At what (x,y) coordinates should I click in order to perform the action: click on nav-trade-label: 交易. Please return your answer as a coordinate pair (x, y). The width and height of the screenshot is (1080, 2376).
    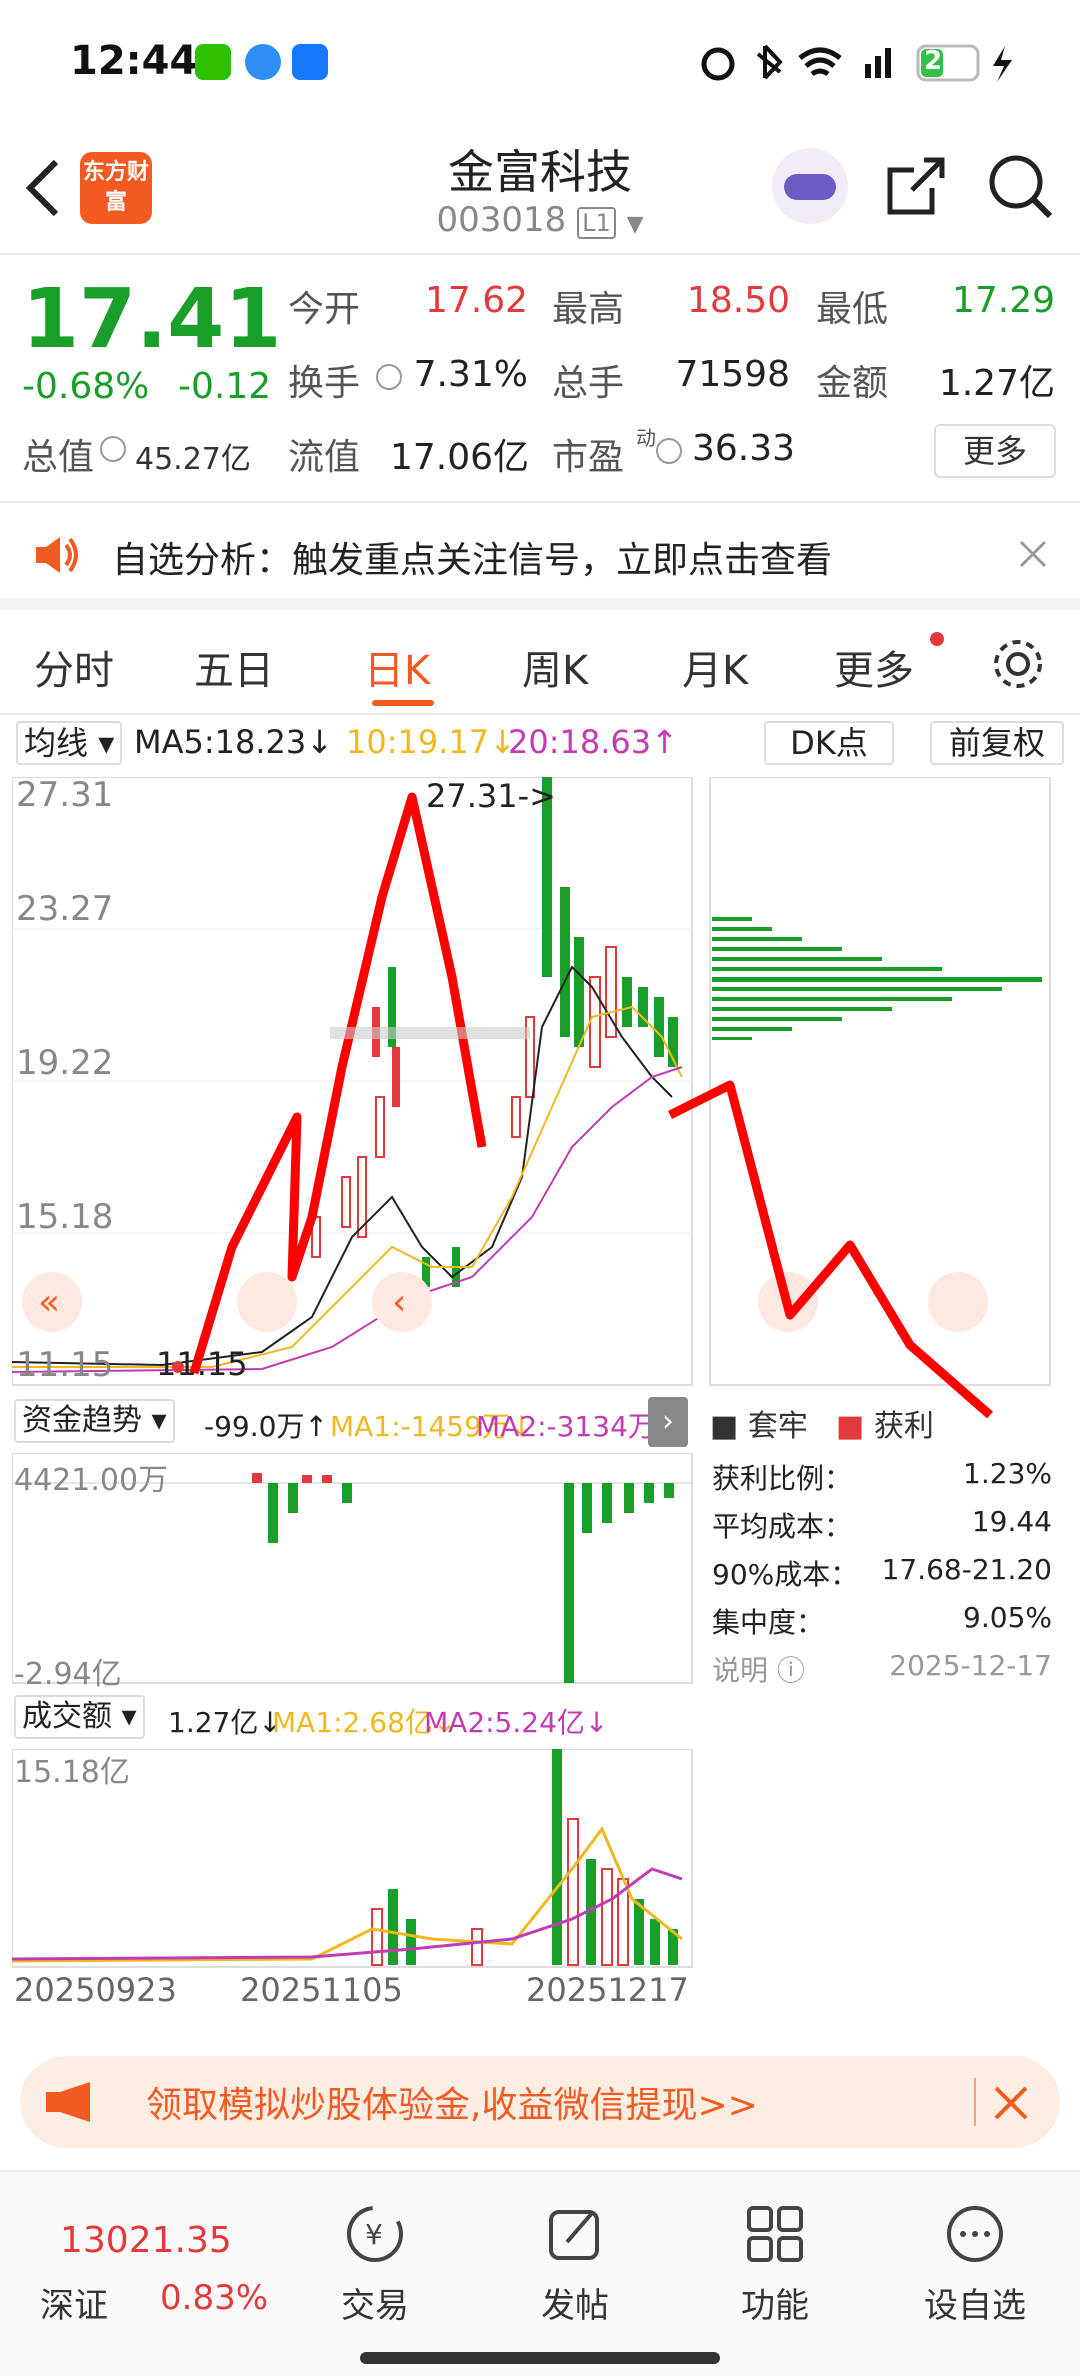
    Looking at the image, I should click on (375, 2306).